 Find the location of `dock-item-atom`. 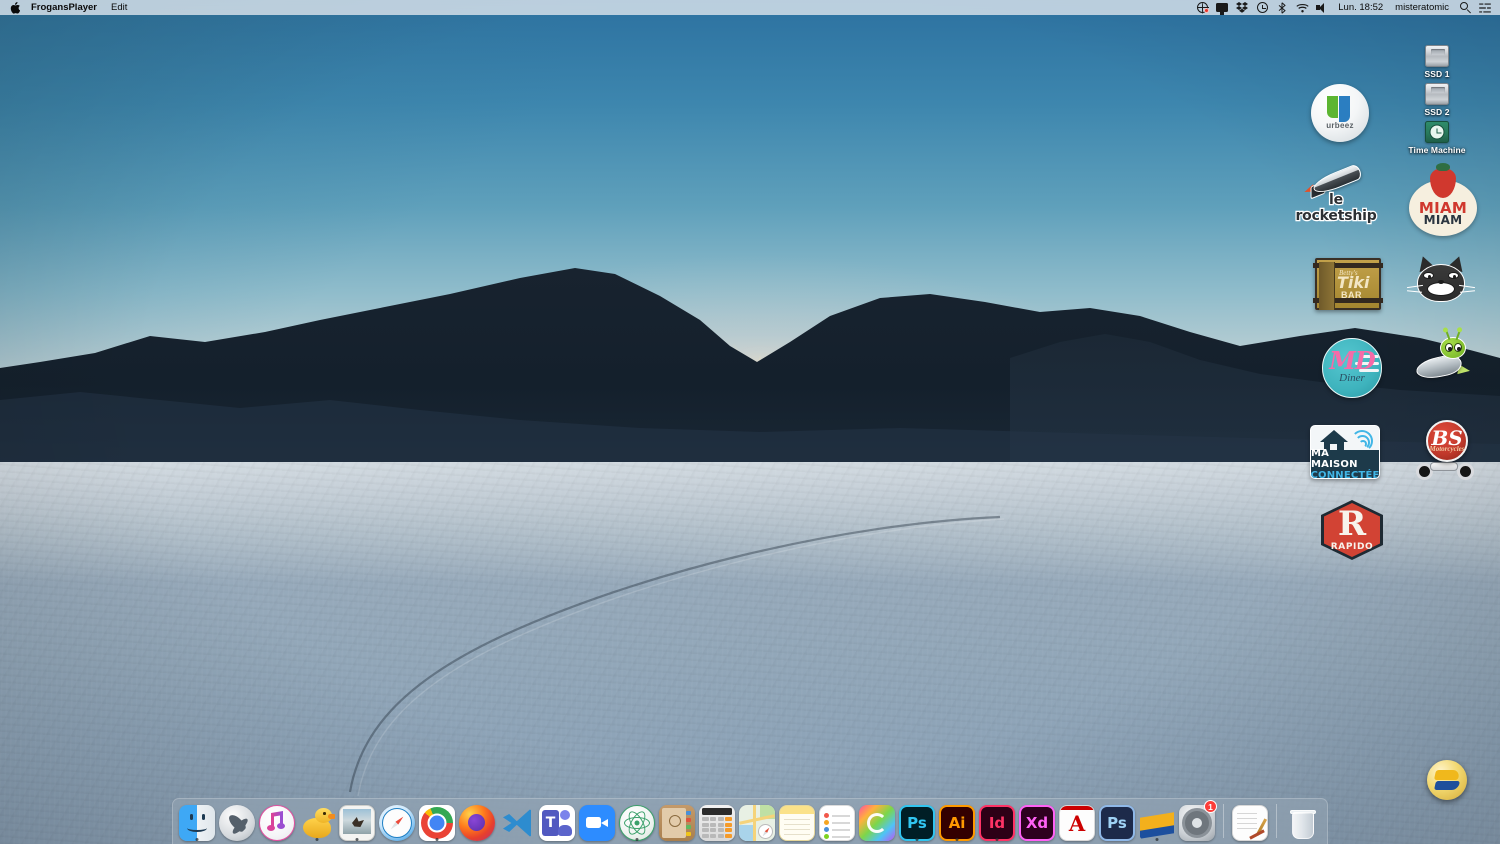

dock-item-atom is located at coordinates (637, 821).